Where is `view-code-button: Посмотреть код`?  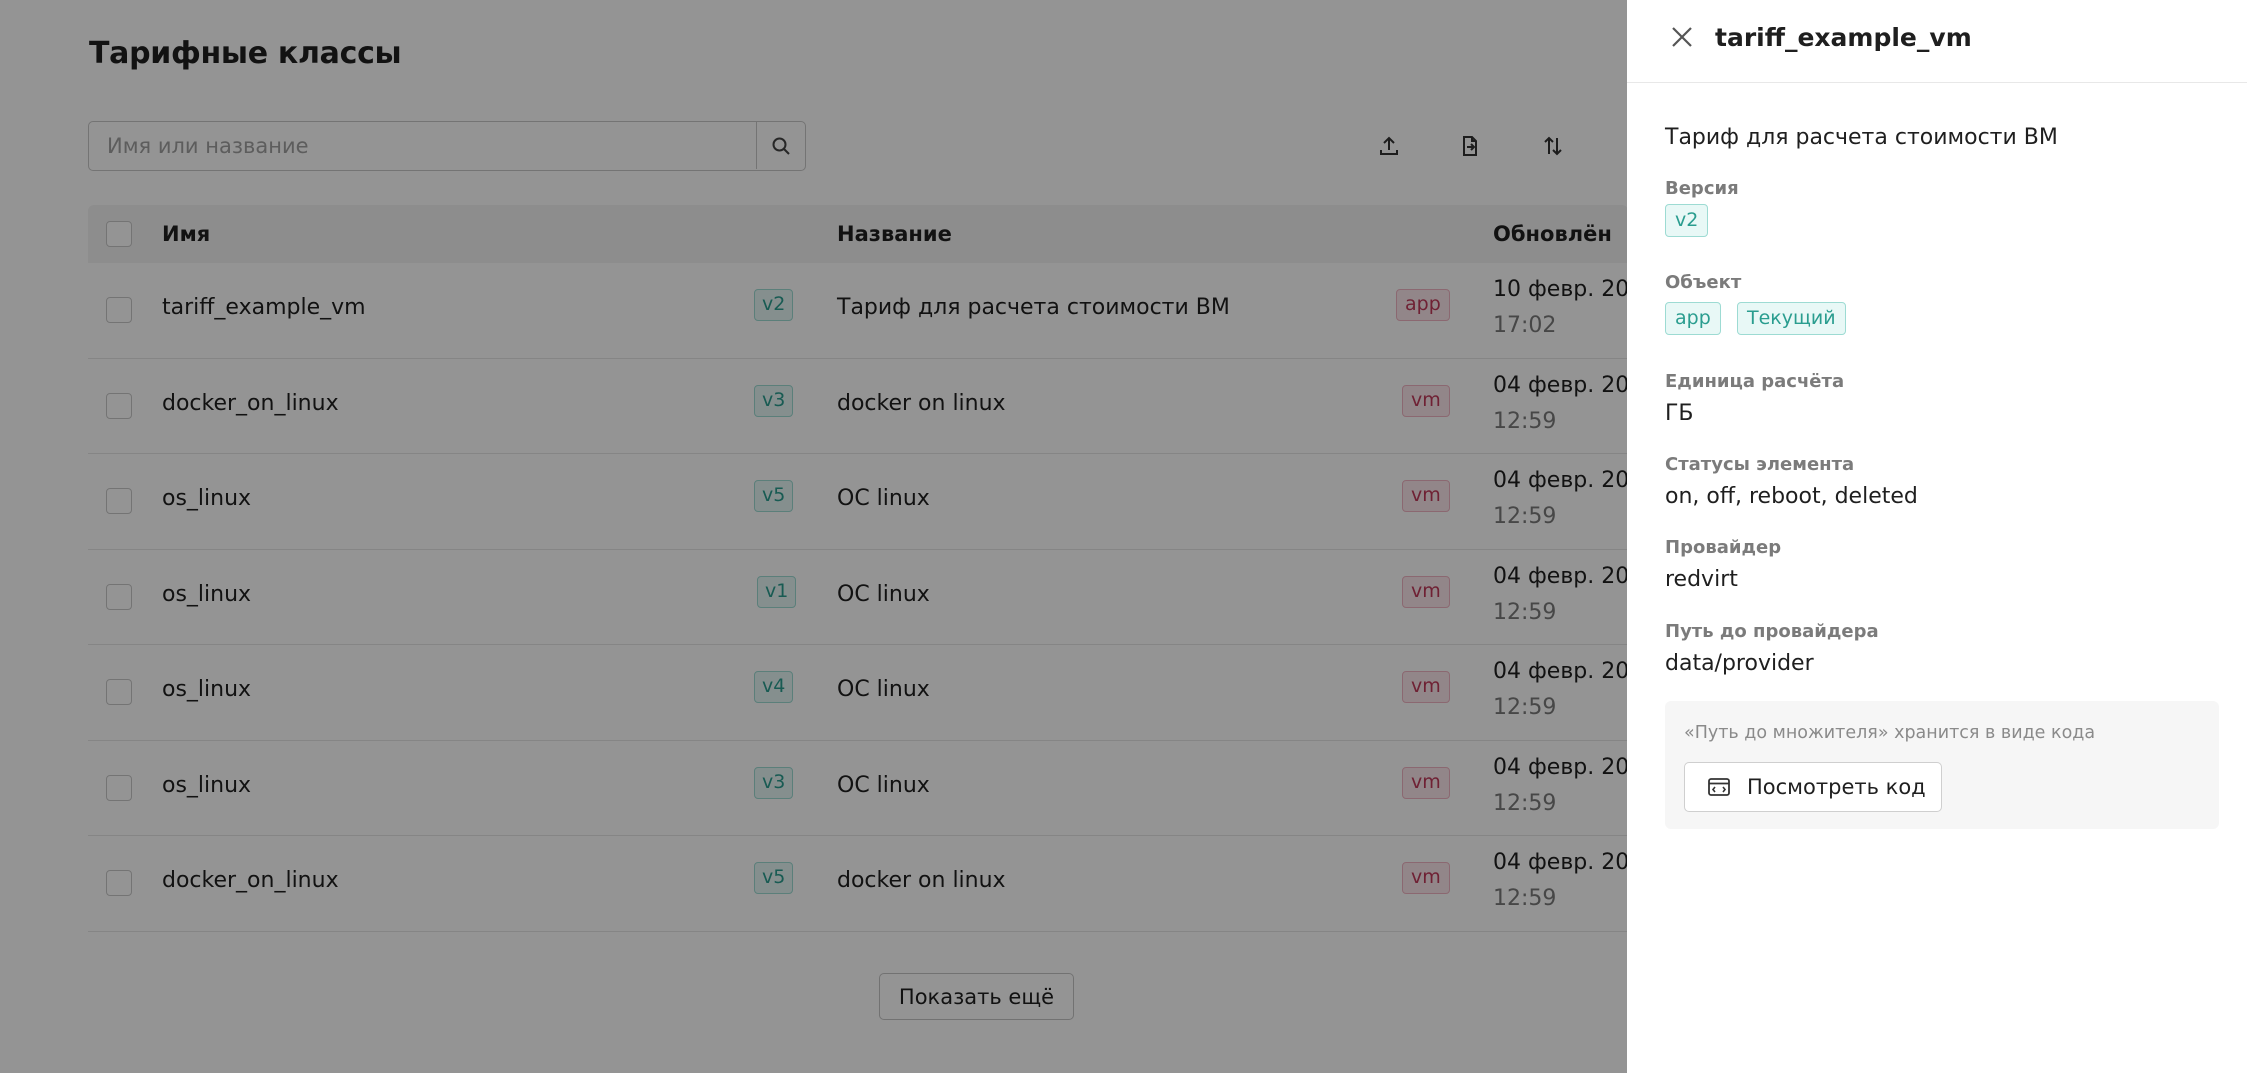
view-code-button: Посмотреть код is located at coordinates (1813, 787).